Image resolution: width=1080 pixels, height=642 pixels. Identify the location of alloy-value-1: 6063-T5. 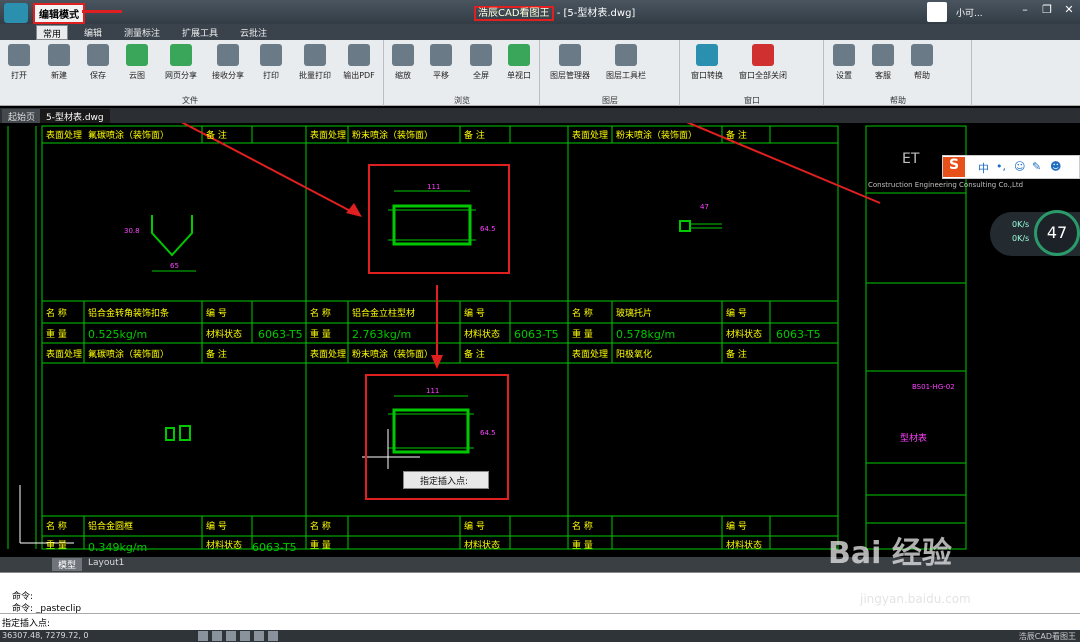
(280, 334).